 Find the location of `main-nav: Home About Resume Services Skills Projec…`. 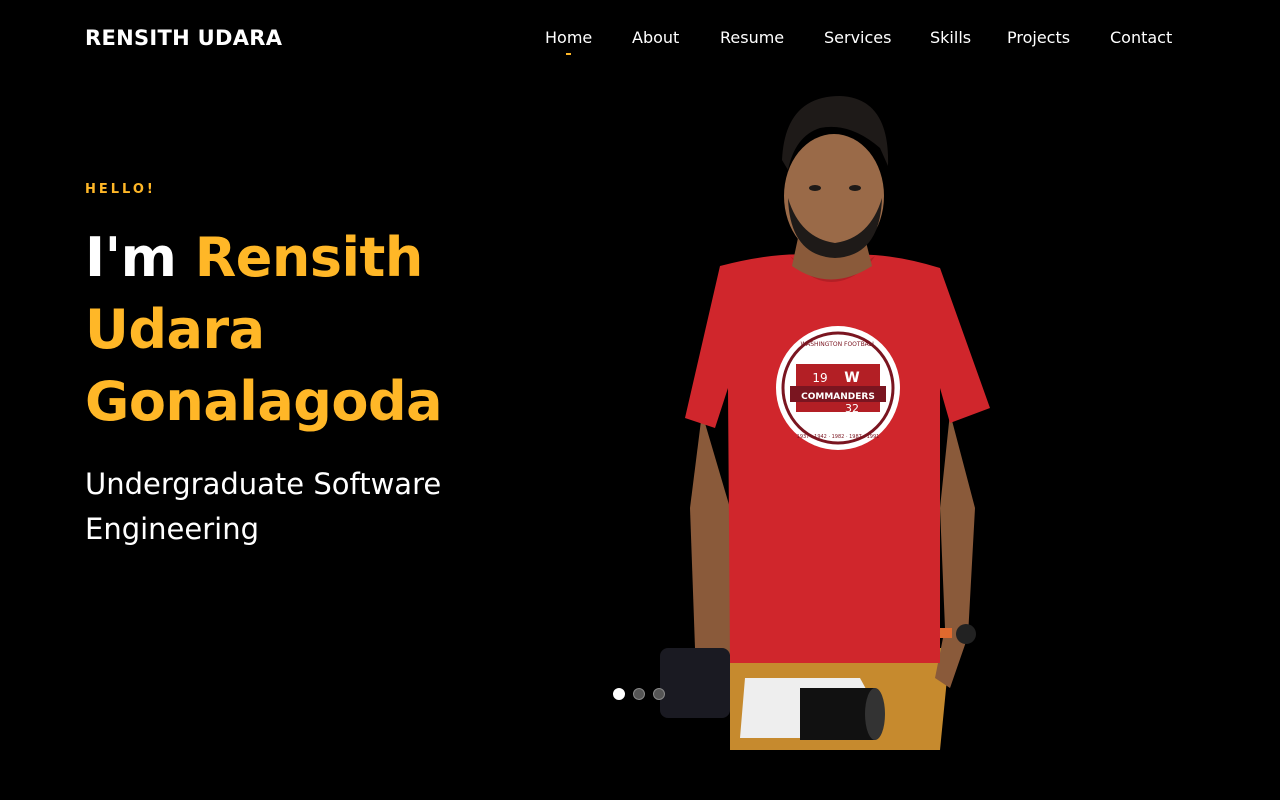

main-nav: Home About Resume Services Skills Projec… is located at coordinates (640, 43).